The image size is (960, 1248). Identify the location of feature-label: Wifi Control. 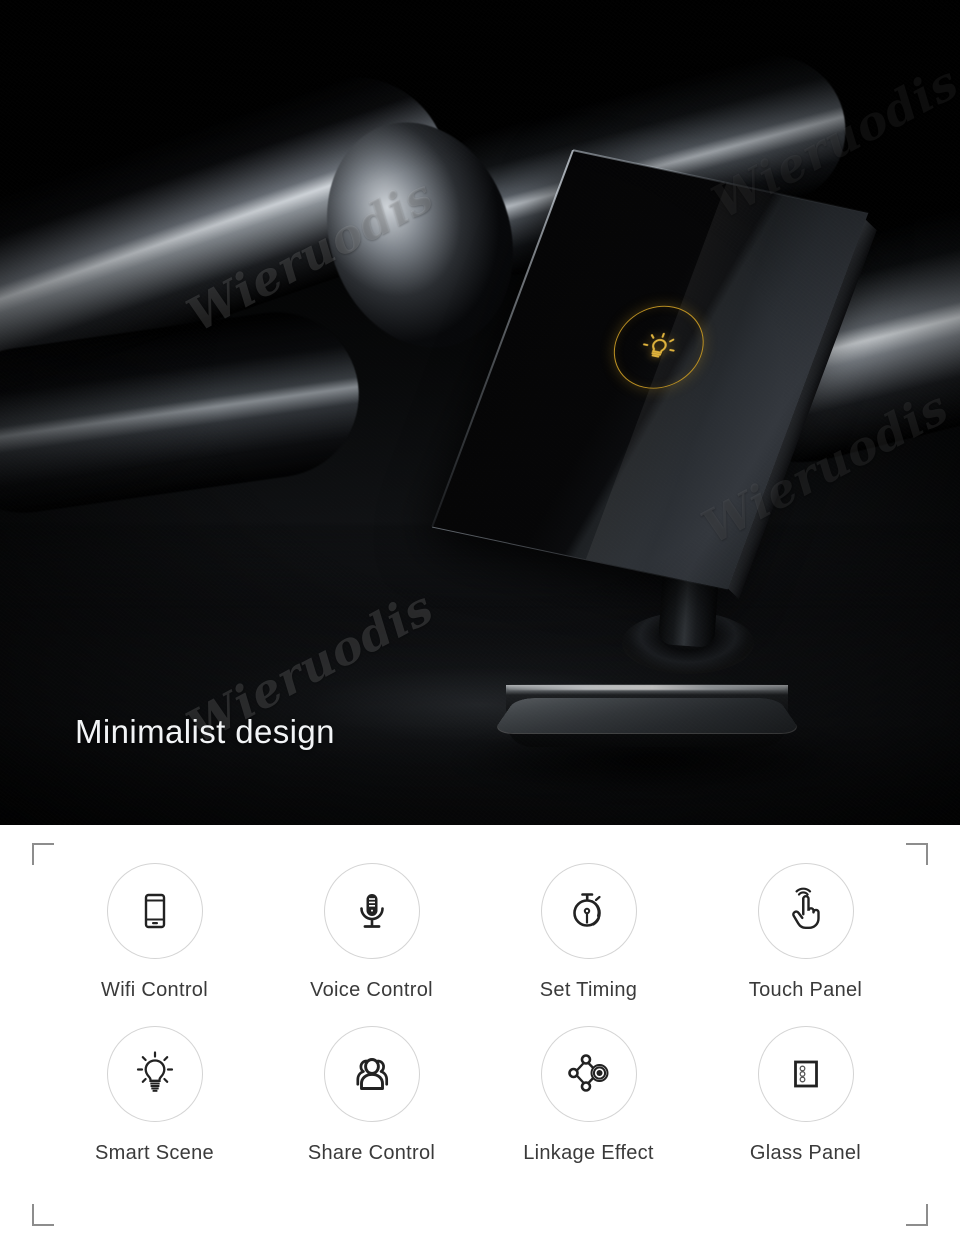
(154, 990).